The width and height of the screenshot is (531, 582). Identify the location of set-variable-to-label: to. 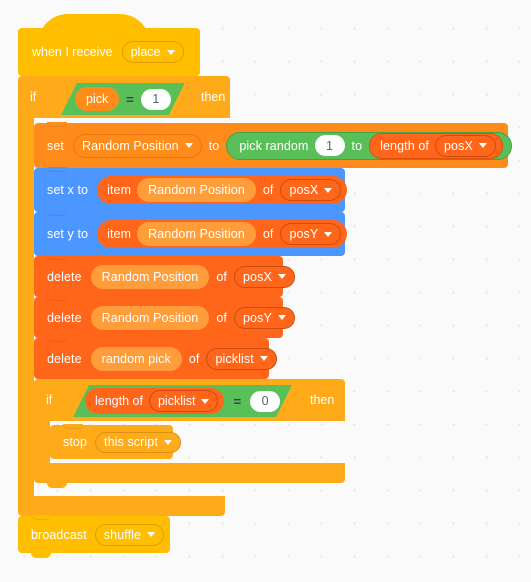
(214, 145).